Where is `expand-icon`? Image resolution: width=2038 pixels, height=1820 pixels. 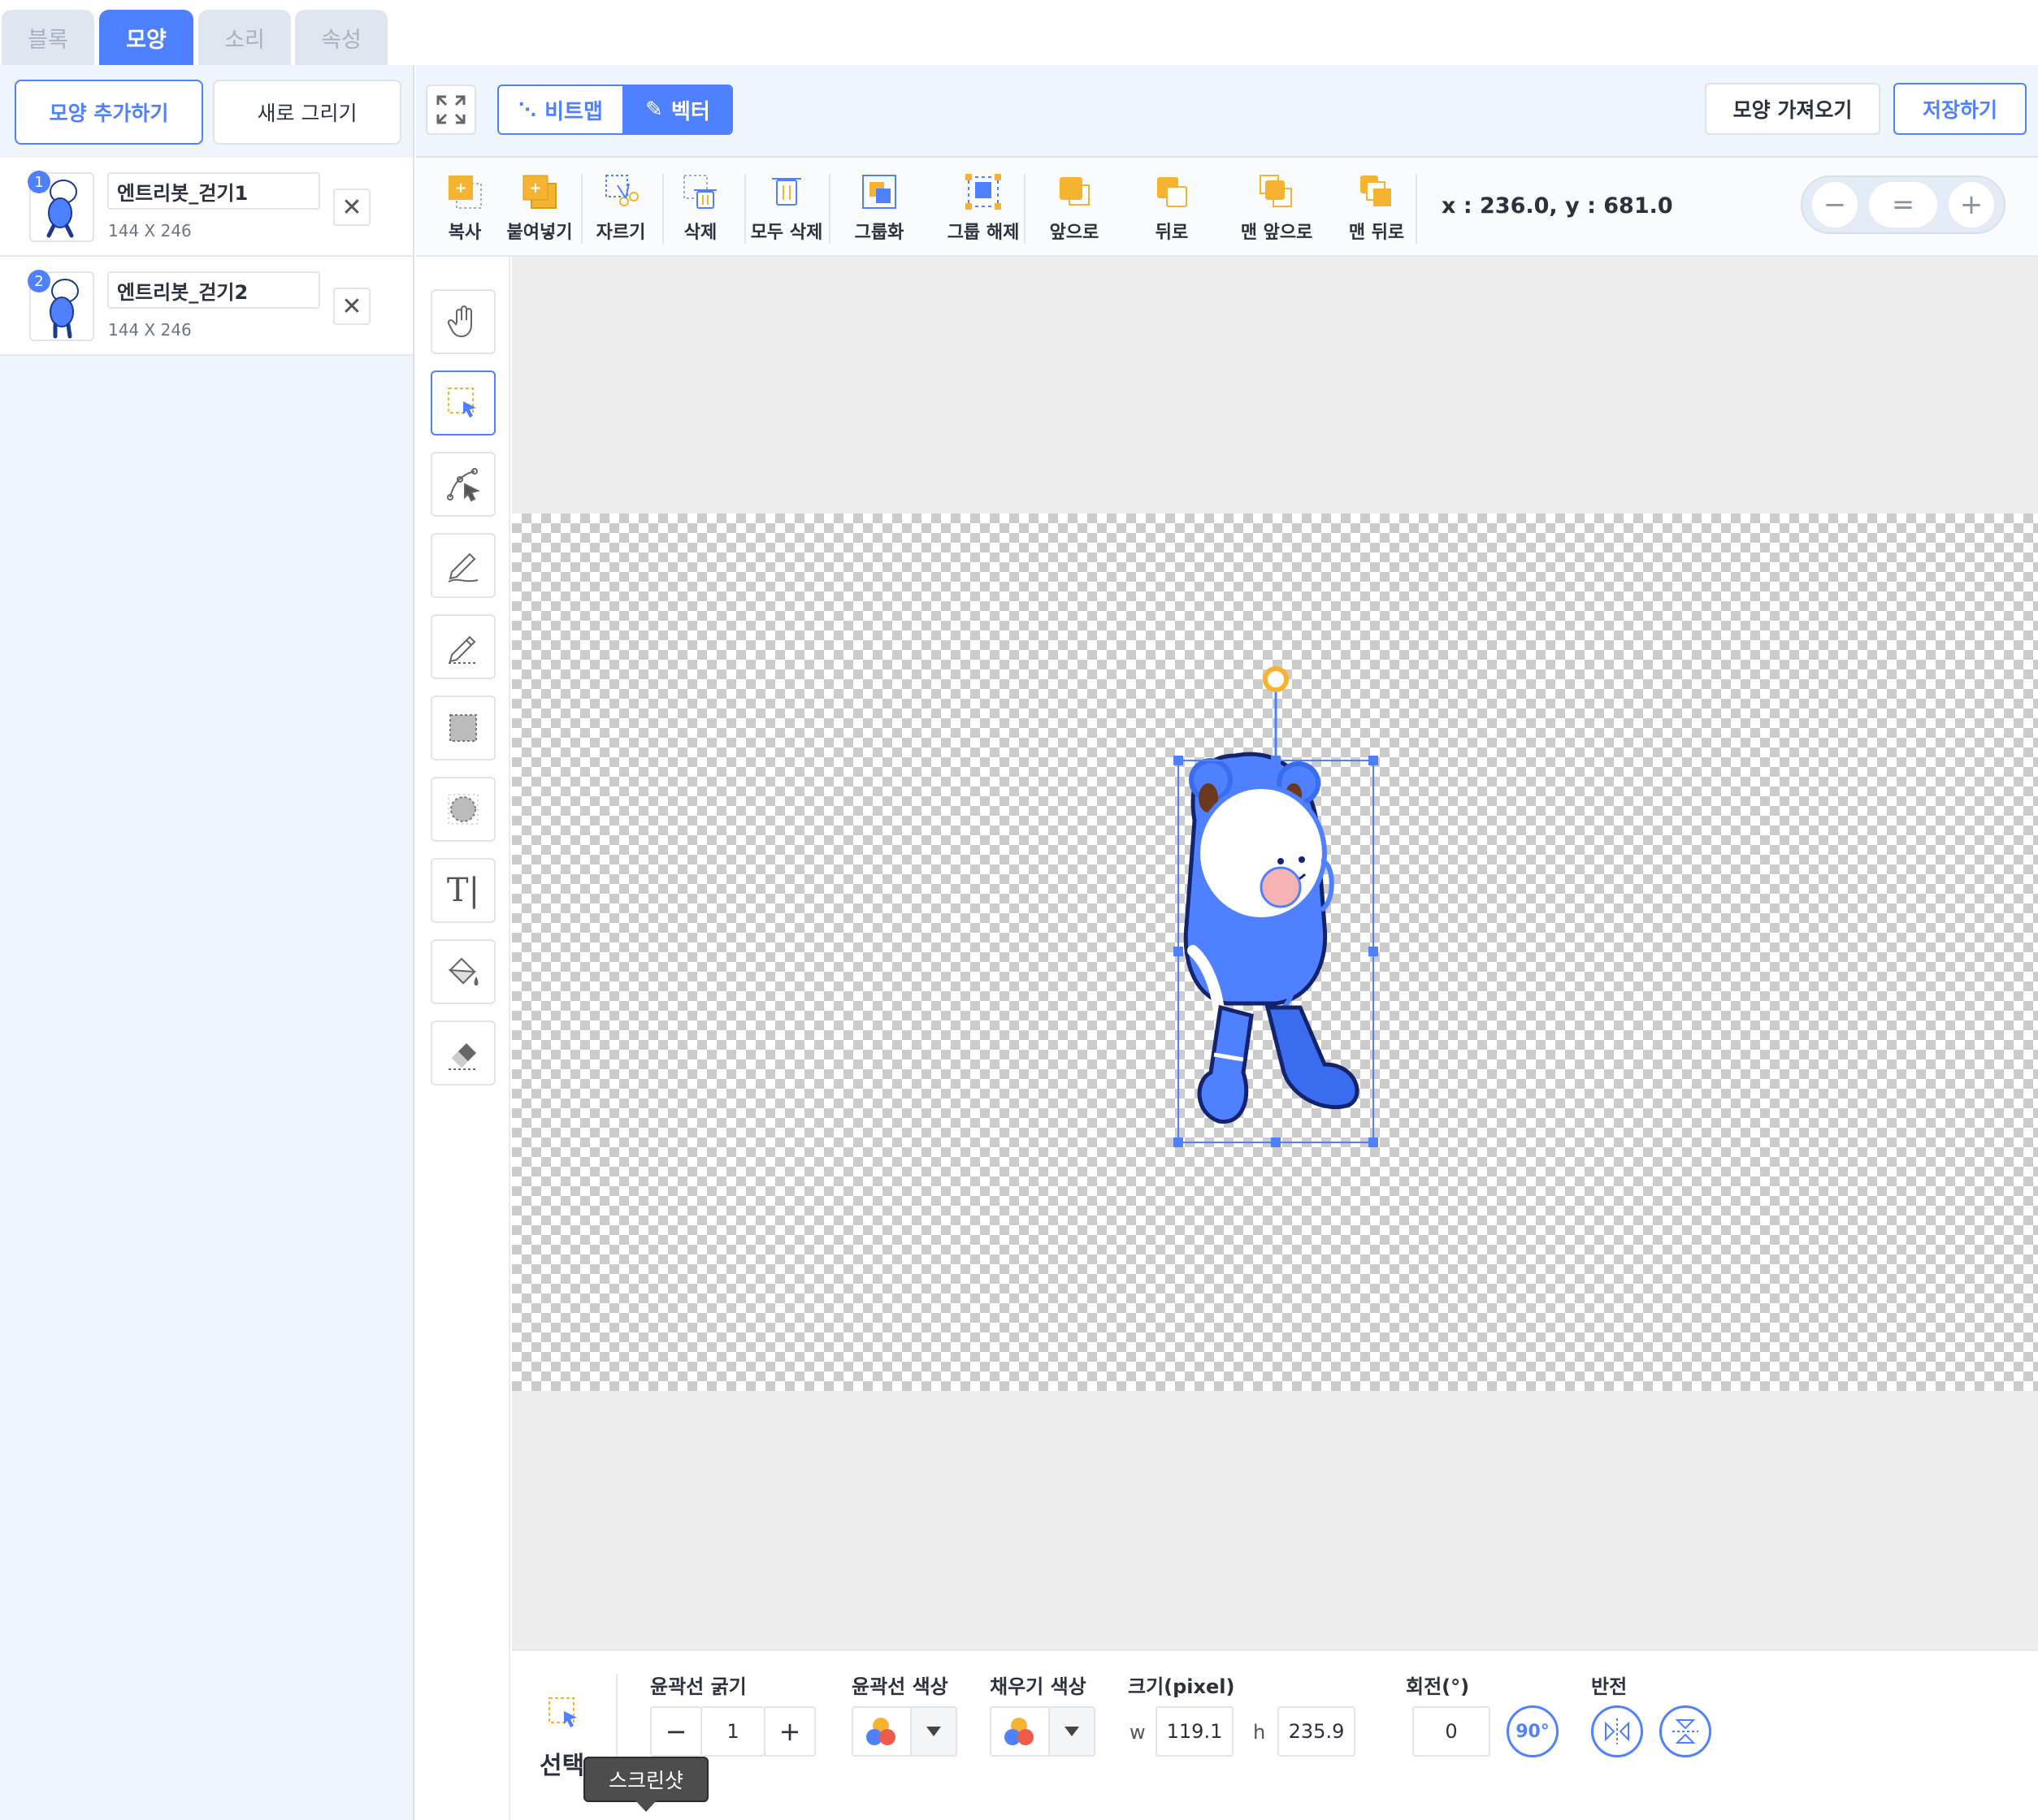 expand-icon is located at coordinates (451, 109).